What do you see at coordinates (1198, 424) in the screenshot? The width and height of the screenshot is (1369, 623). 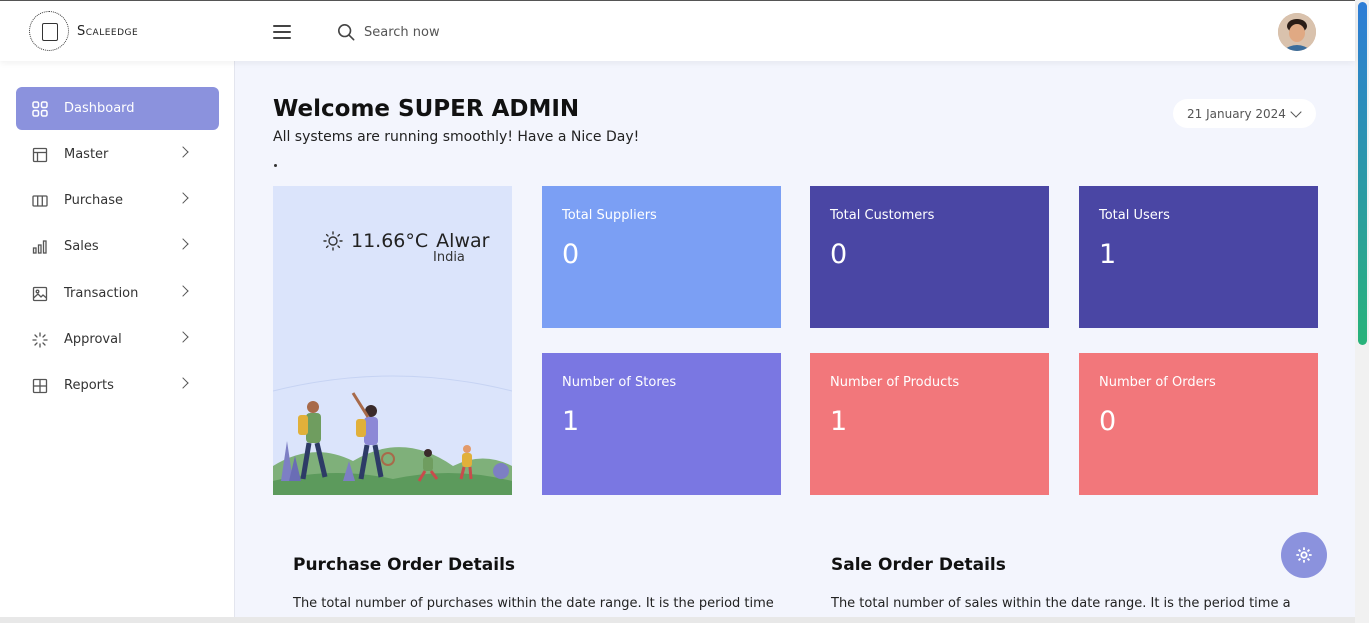 I see `stat-card-number-of-orders: Number of Orders 0` at bounding box center [1198, 424].